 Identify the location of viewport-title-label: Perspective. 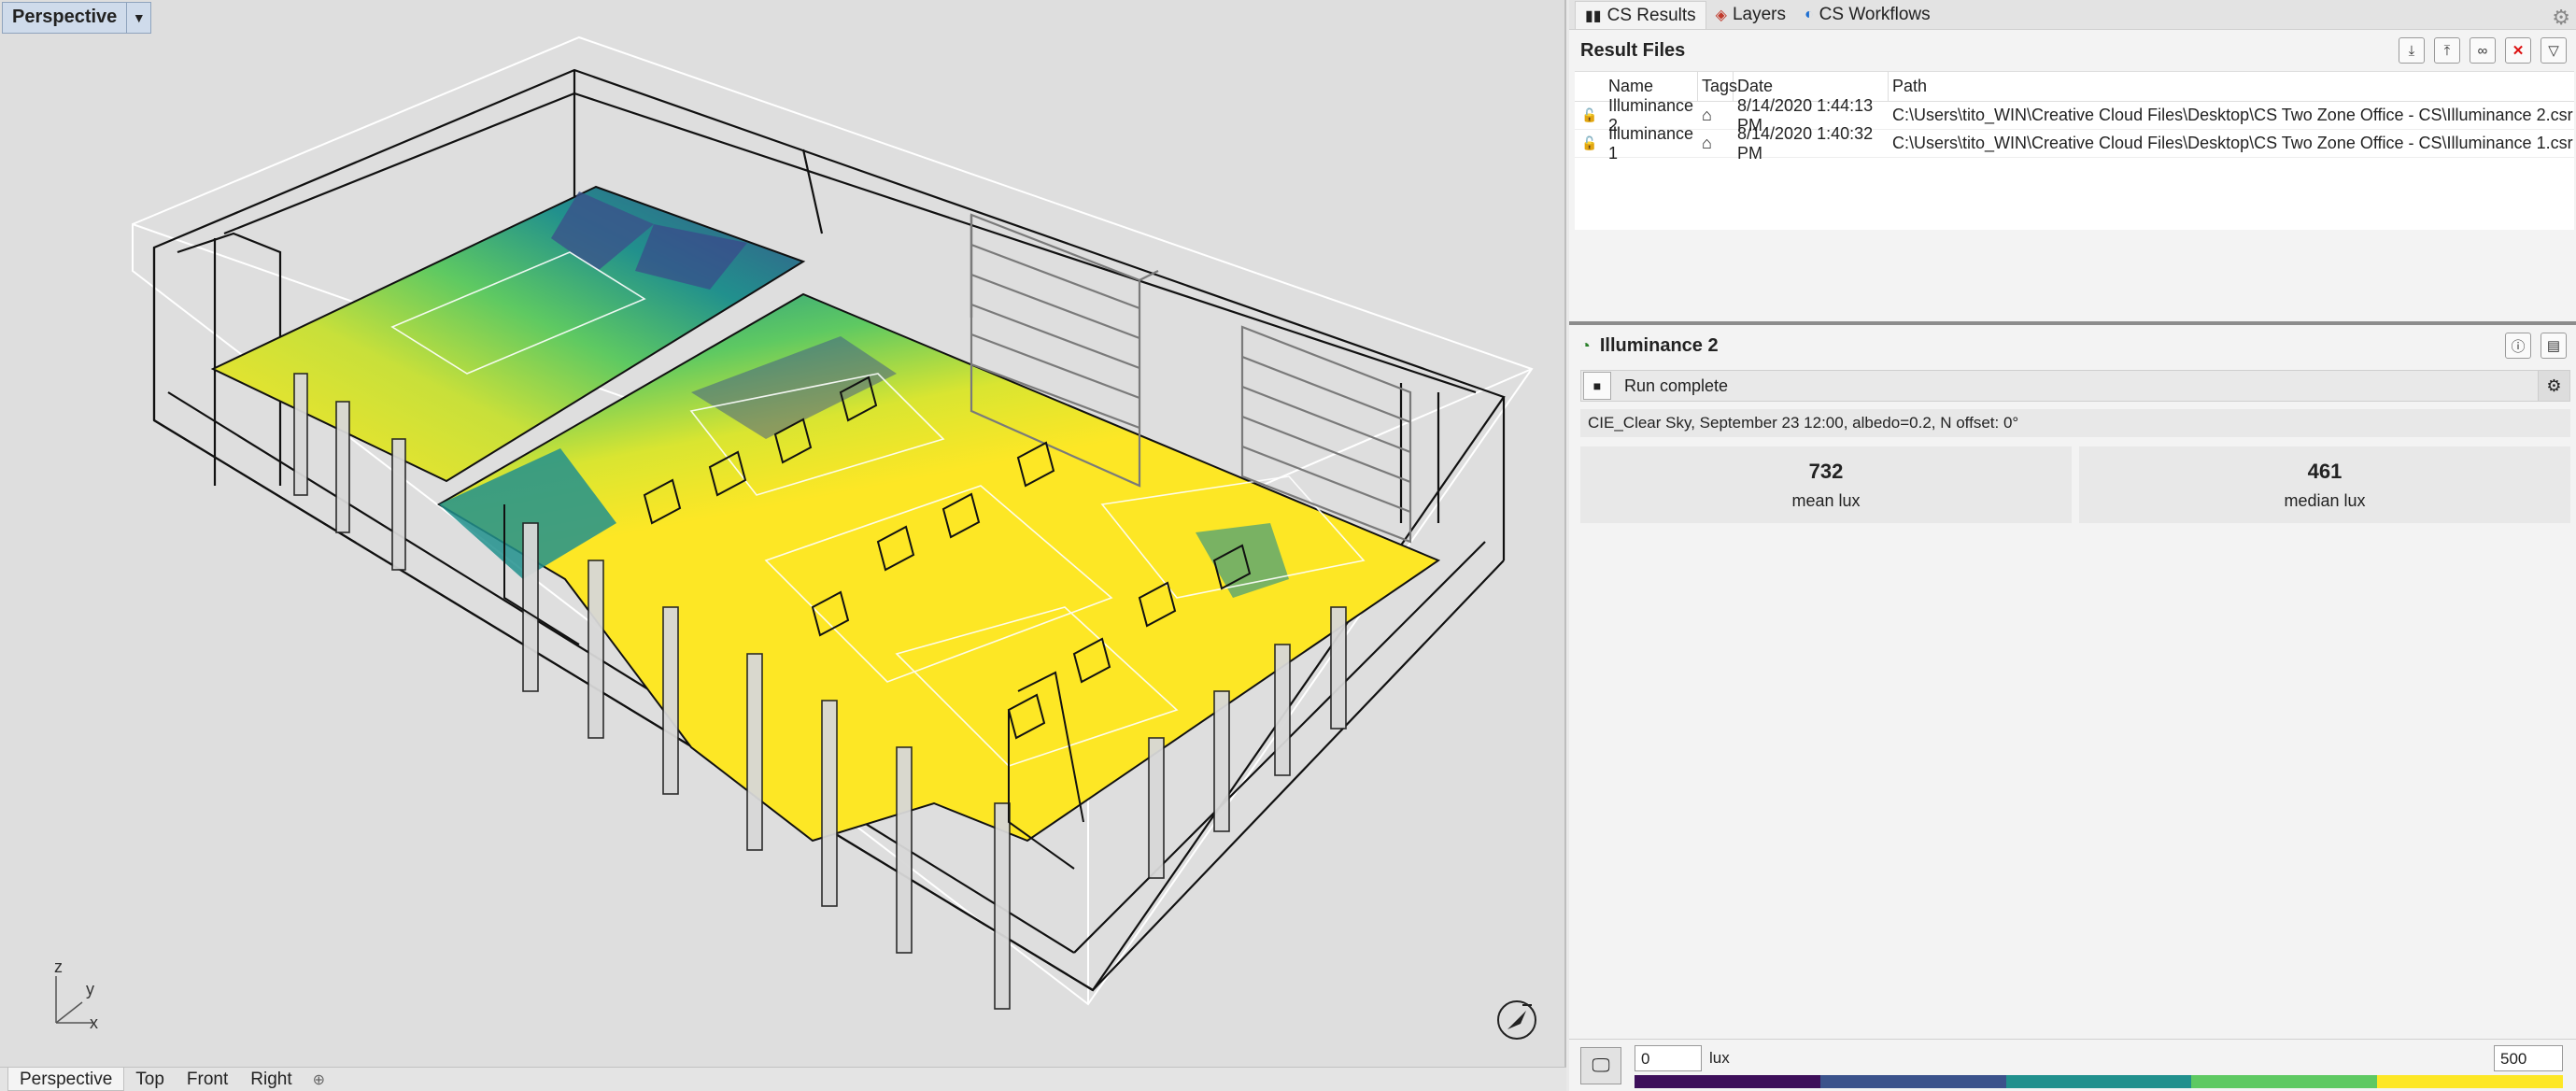
(65, 17).